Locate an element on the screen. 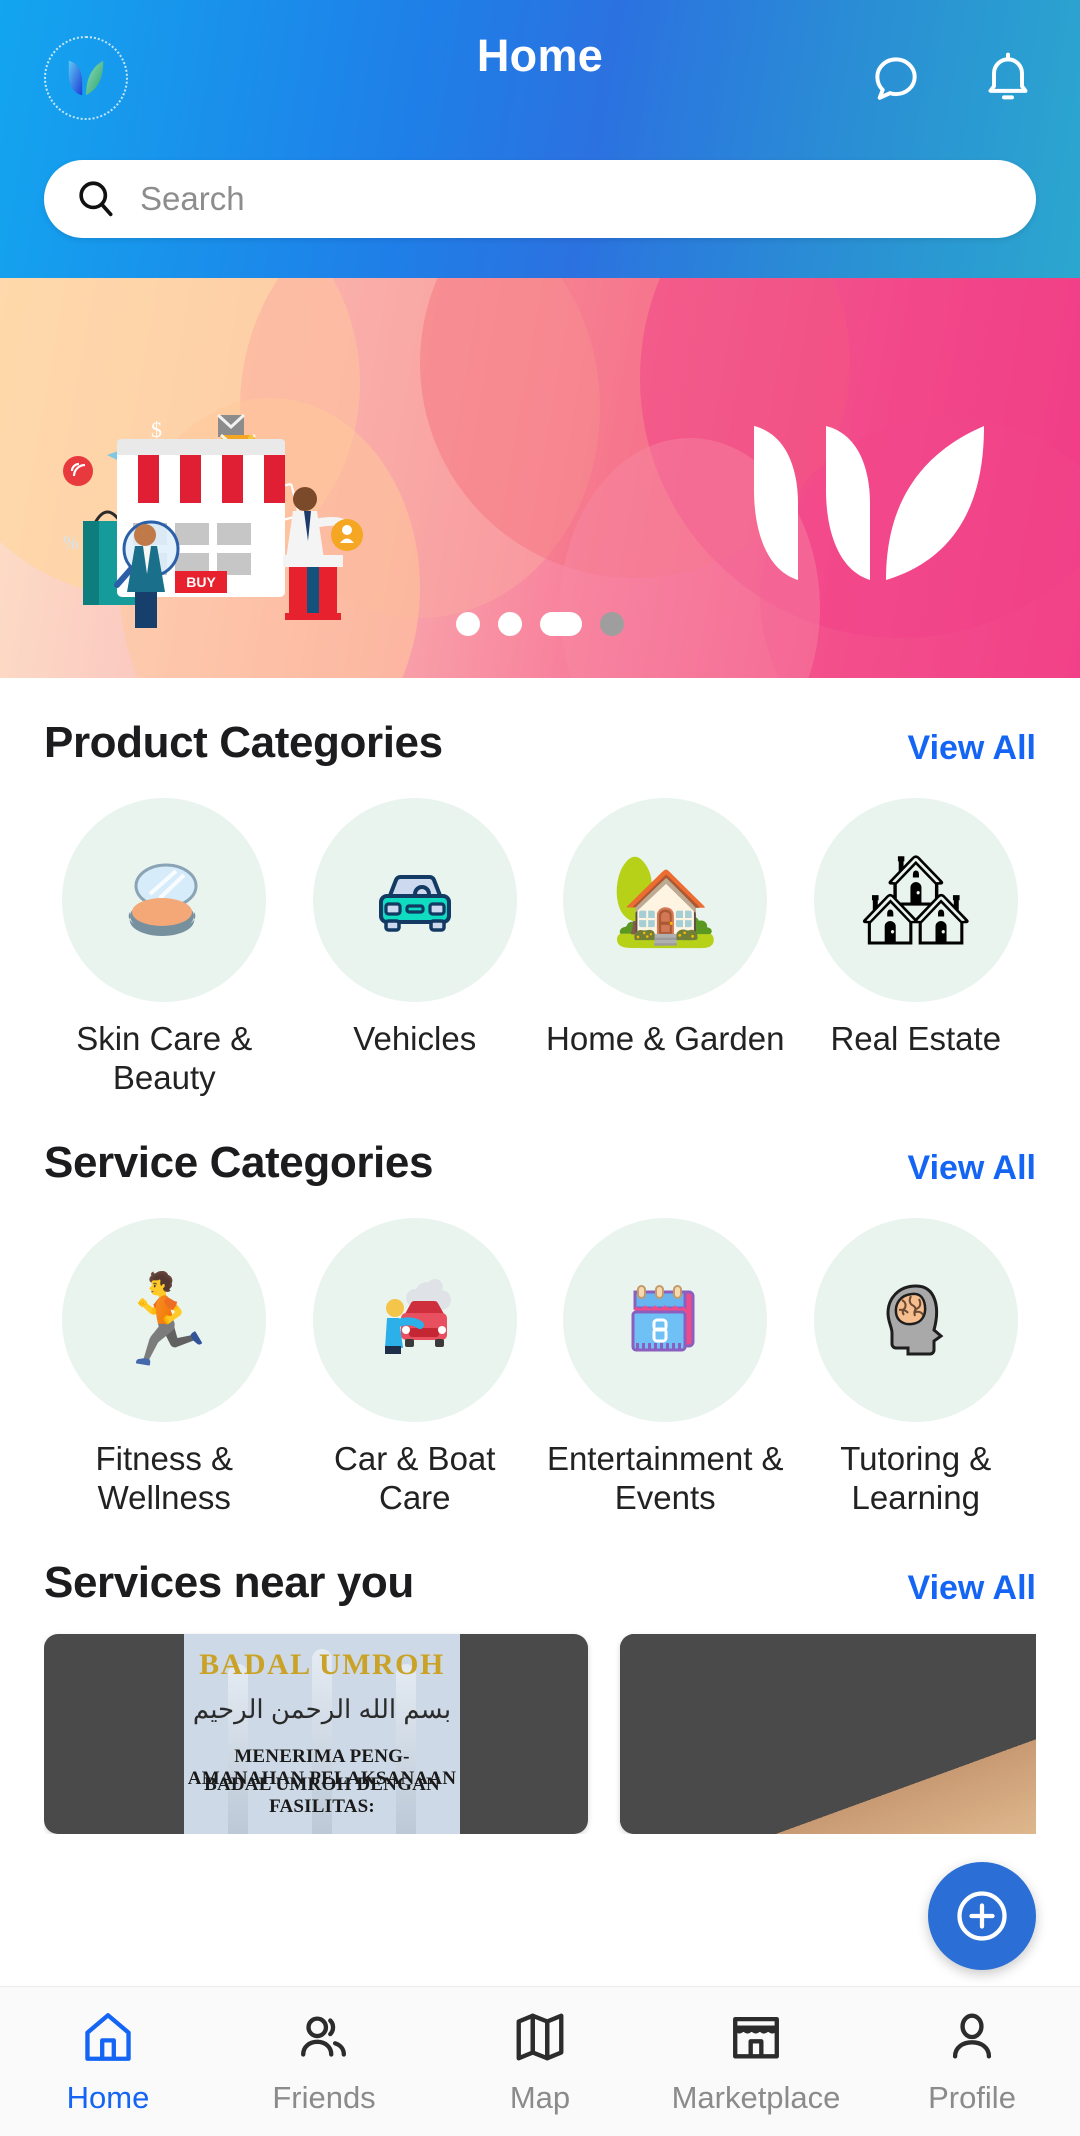 The width and height of the screenshot is (1080, 2136). running-person-icon: 🏃 is located at coordinates (164, 1319).